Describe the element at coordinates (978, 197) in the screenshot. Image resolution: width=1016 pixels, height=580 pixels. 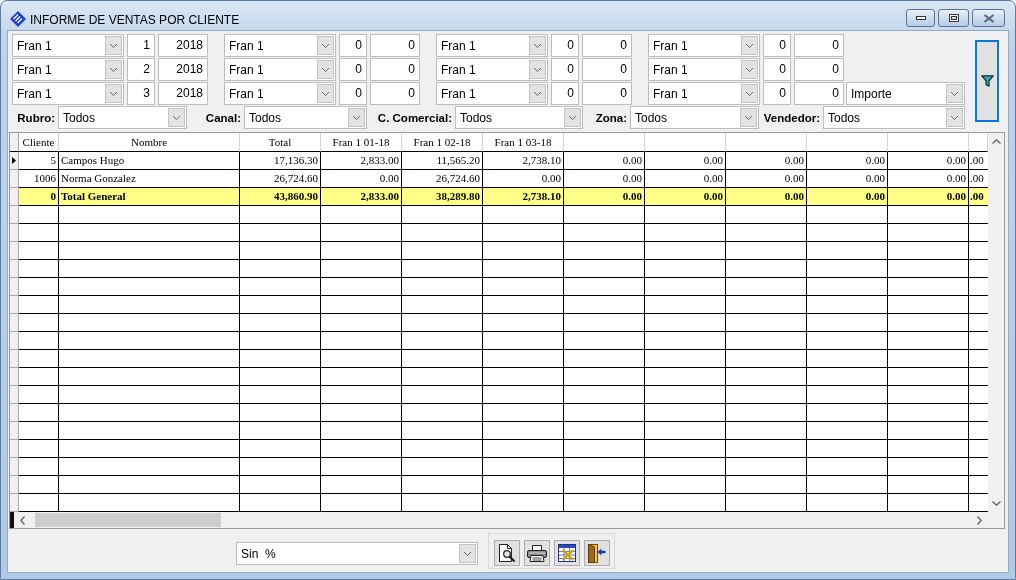
I see `table-cell: .00` at that location.